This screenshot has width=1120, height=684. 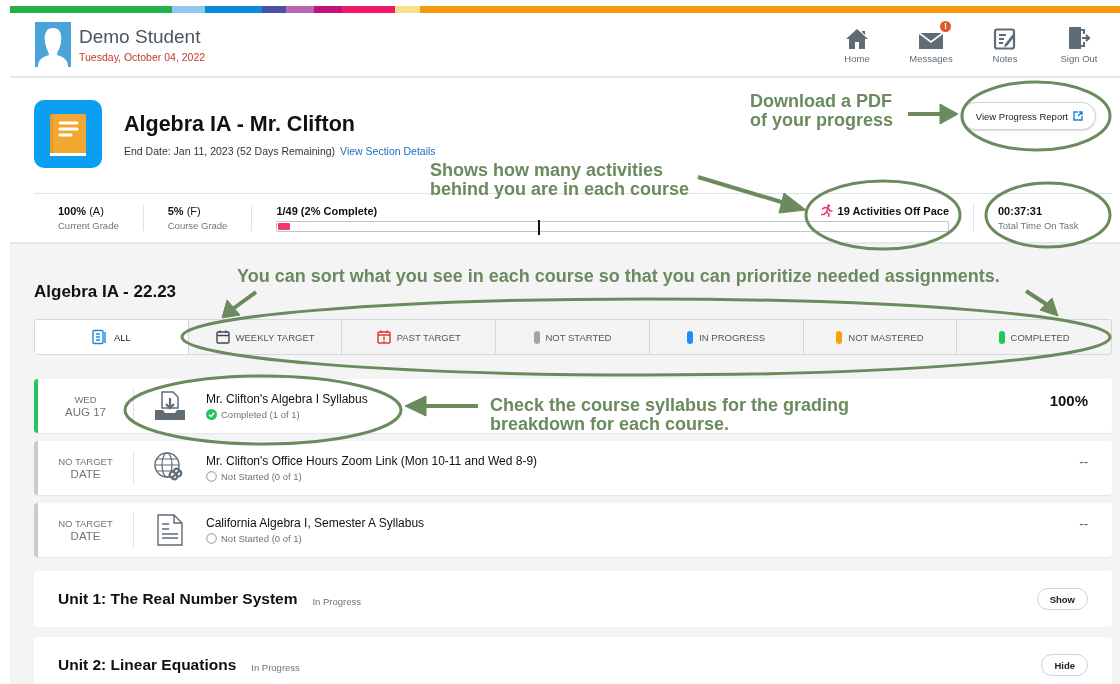 What do you see at coordinates (142, 57) in the screenshot?
I see `current-date: Tuesday, October 04, 2022` at bounding box center [142, 57].